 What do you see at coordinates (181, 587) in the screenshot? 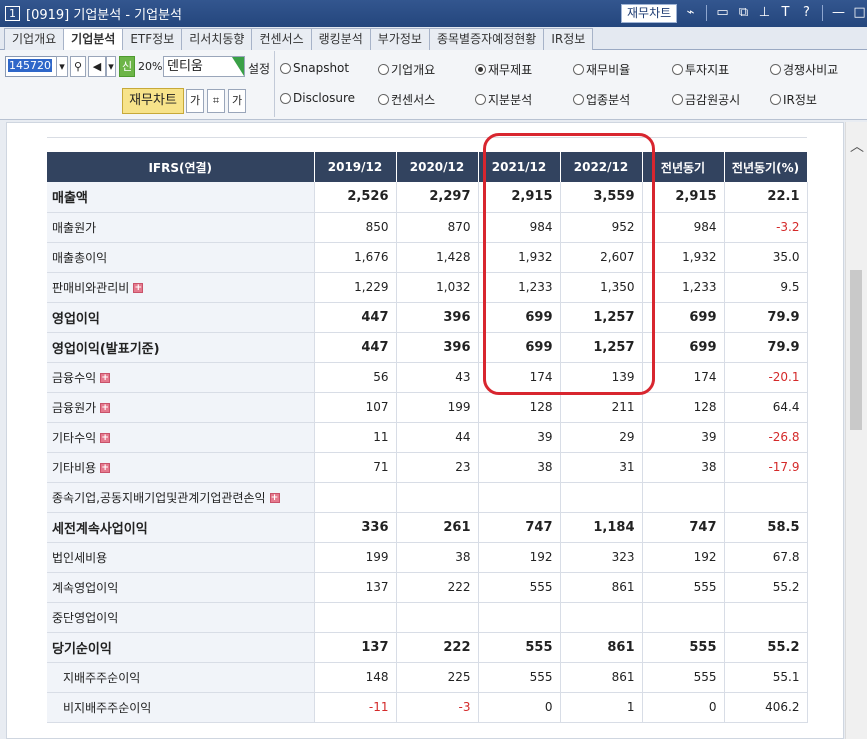
I see `row-label-cell: 계속영업이익` at bounding box center [181, 587].